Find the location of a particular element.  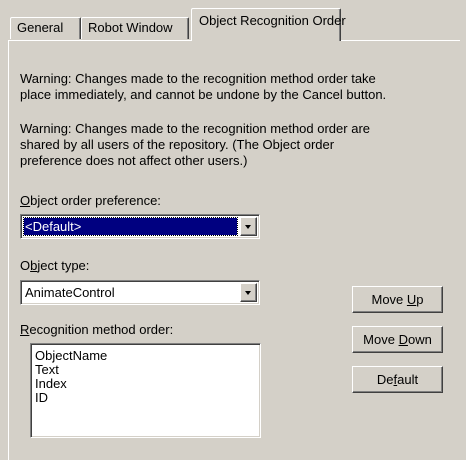

list-item: Text is located at coordinates (147, 370).